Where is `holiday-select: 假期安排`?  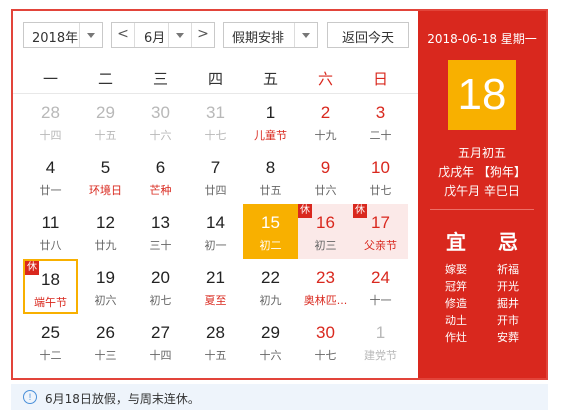
holiday-select: 假期安排 is located at coordinates (270, 35).